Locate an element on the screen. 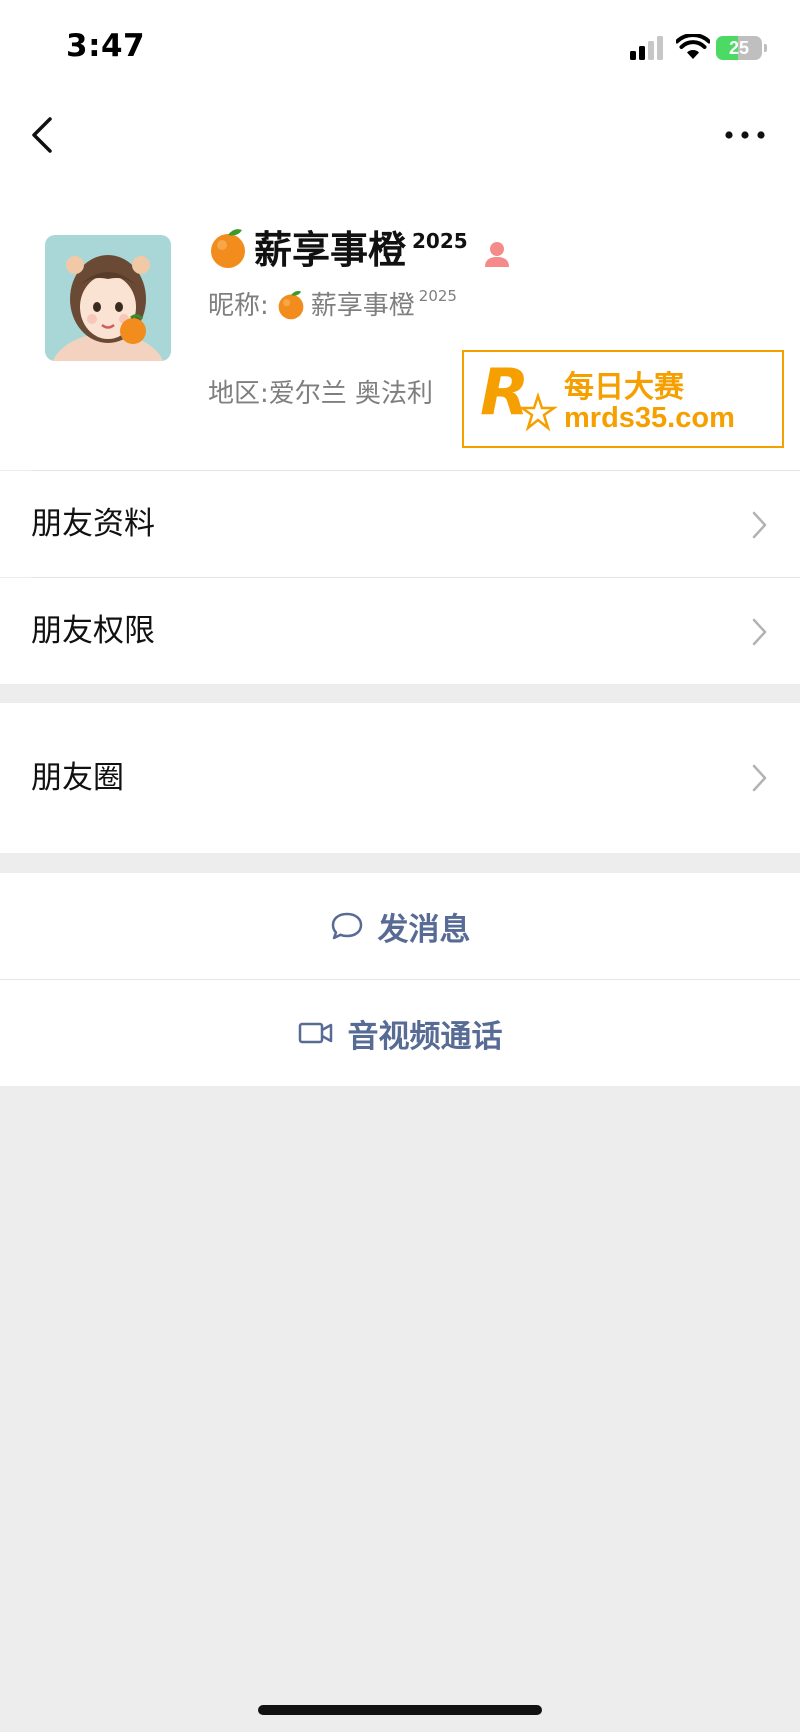 Image resolution: width=800 pixels, height=1732 pixels. watermark-text-cn: 每日大赛 is located at coordinates (624, 387).